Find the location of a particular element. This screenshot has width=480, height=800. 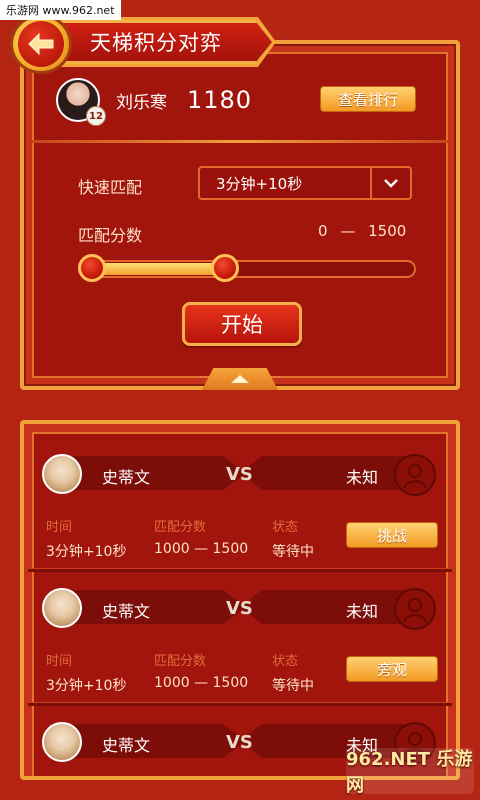

slider-handle-max is located at coordinates (224, 268).